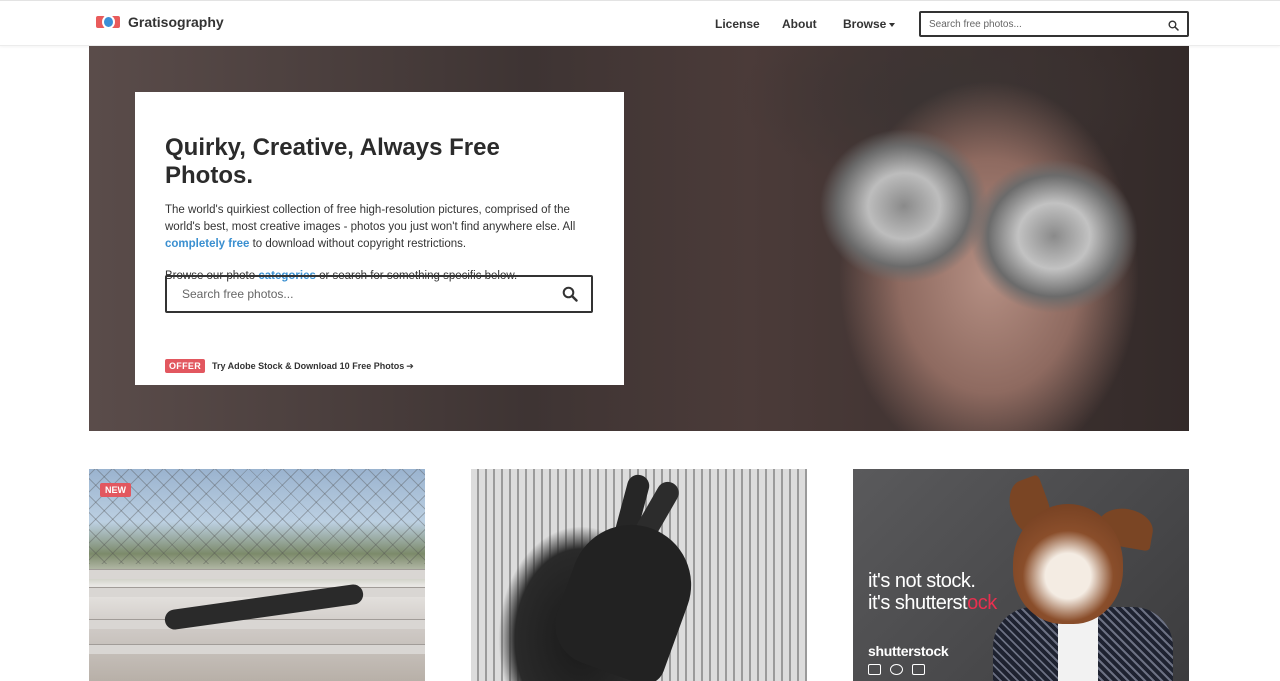  Describe the element at coordinates (115, 490) in the screenshot. I see `new-badge: NEW` at that location.